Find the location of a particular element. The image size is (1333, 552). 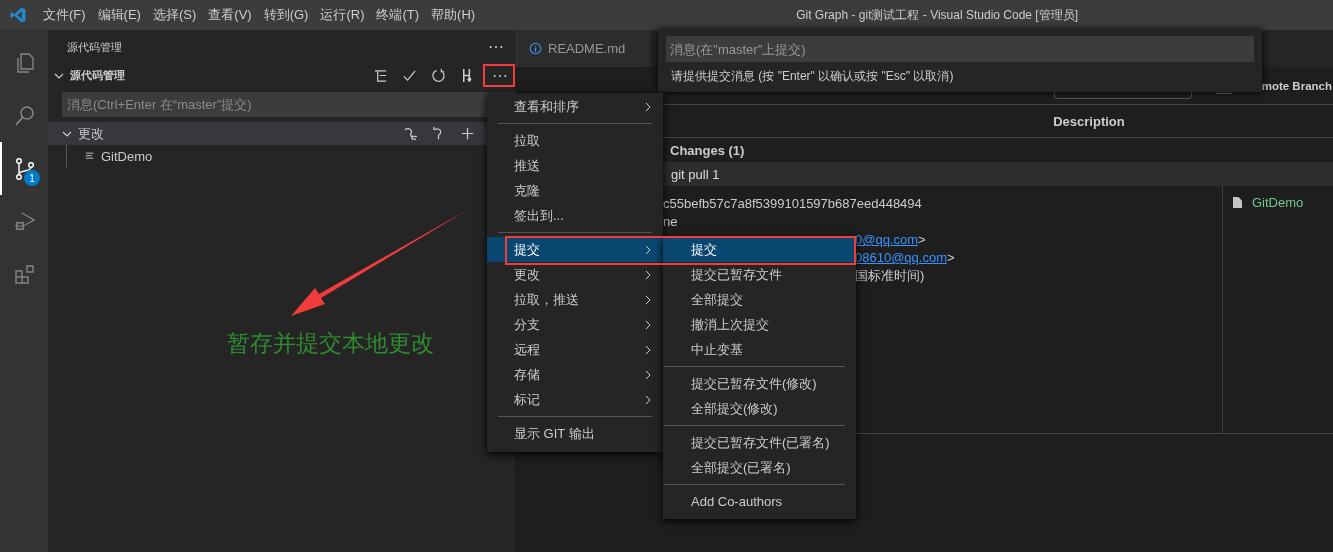

commit-date: 国标准时间) is located at coordinates (890, 276).